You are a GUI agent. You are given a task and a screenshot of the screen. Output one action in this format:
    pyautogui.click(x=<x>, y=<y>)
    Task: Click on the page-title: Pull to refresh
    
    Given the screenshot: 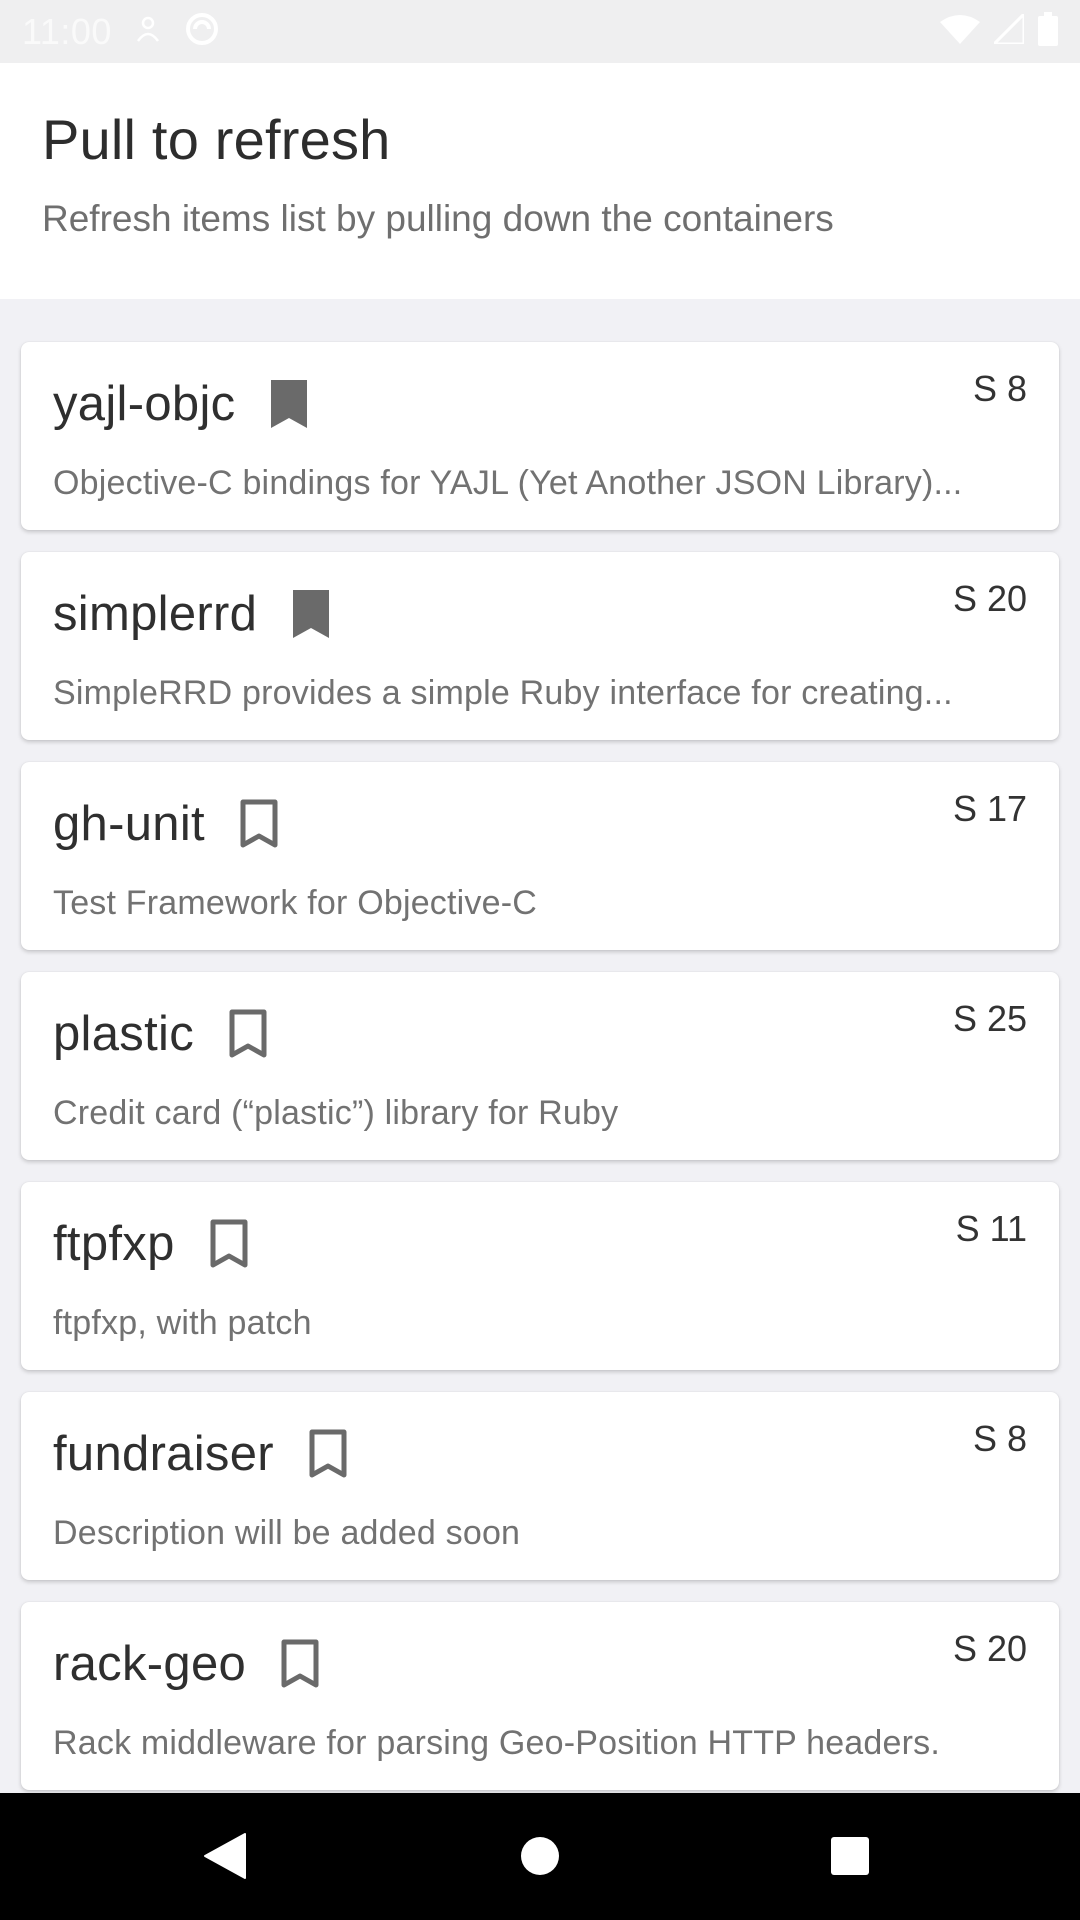 What is the action you would take?
    pyautogui.click(x=216, y=139)
    